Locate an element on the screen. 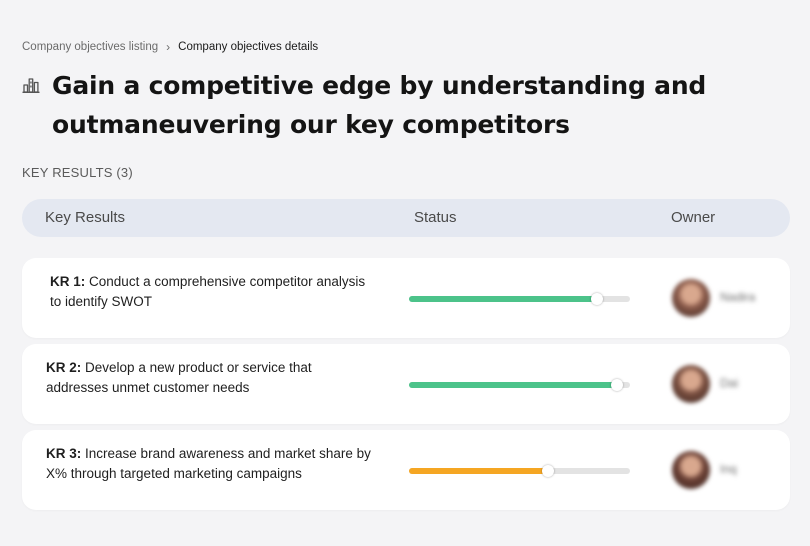  key-result-prefix: KR 3: is located at coordinates (64, 453).